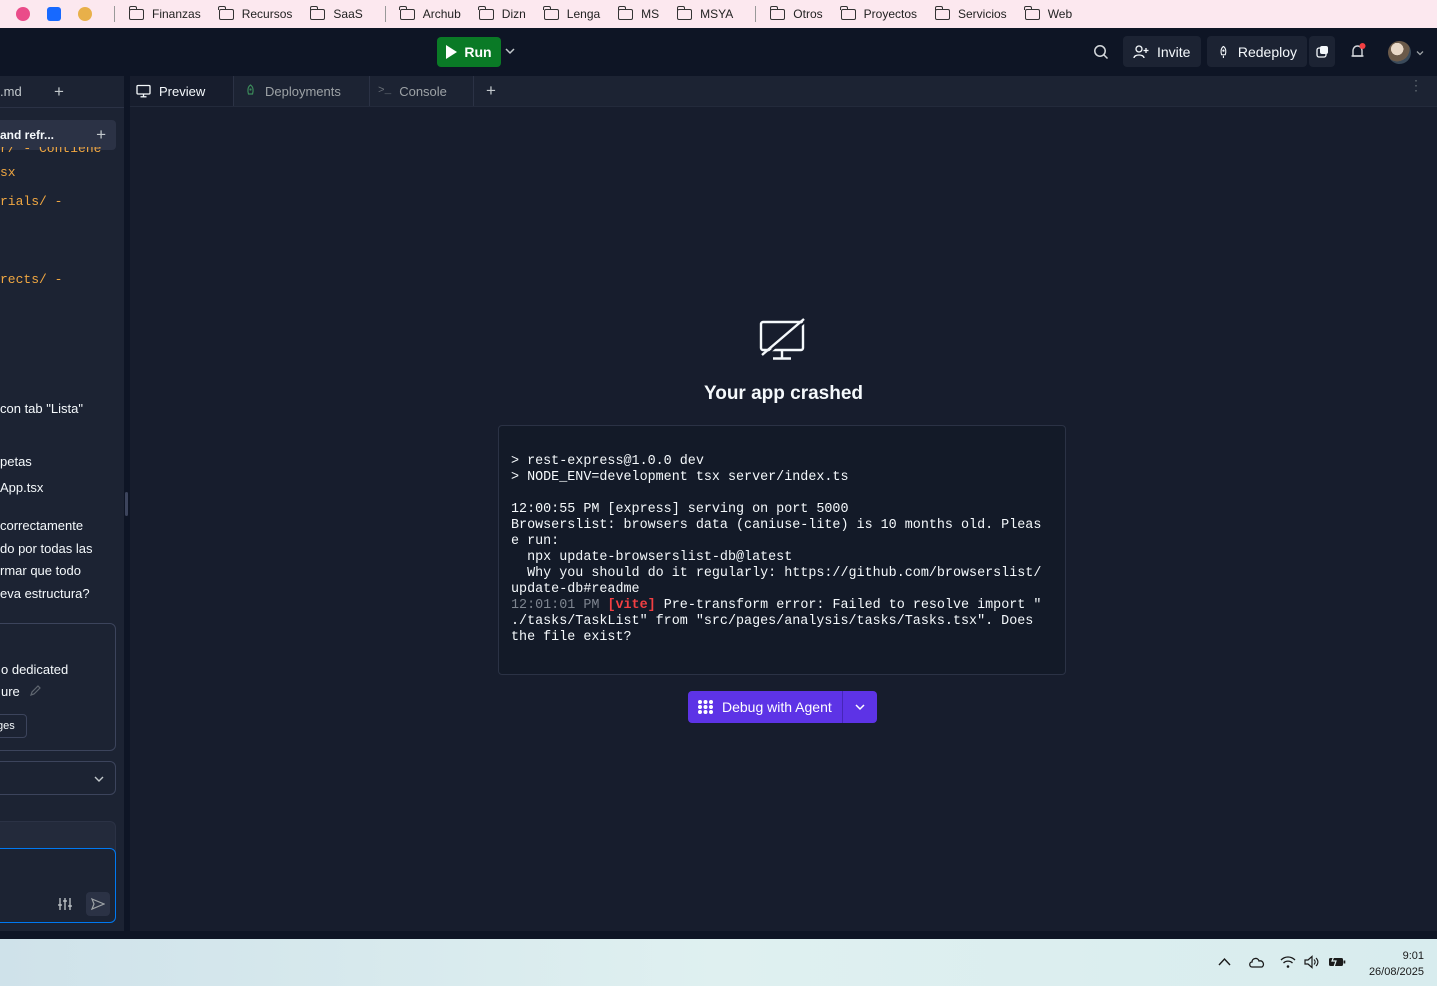 This screenshot has width=1437, height=986. Describe the element at coordinates (607, 461) in the screenshot. I see `log-line: > rest-express@1.0.0 dev` at that location.